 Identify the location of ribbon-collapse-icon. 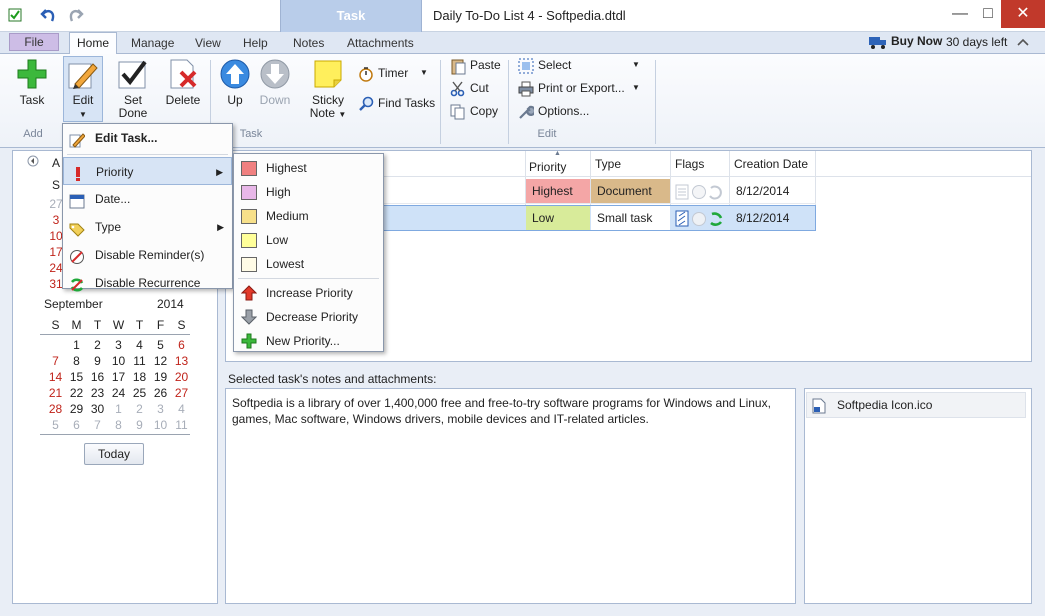
(1023, 43).